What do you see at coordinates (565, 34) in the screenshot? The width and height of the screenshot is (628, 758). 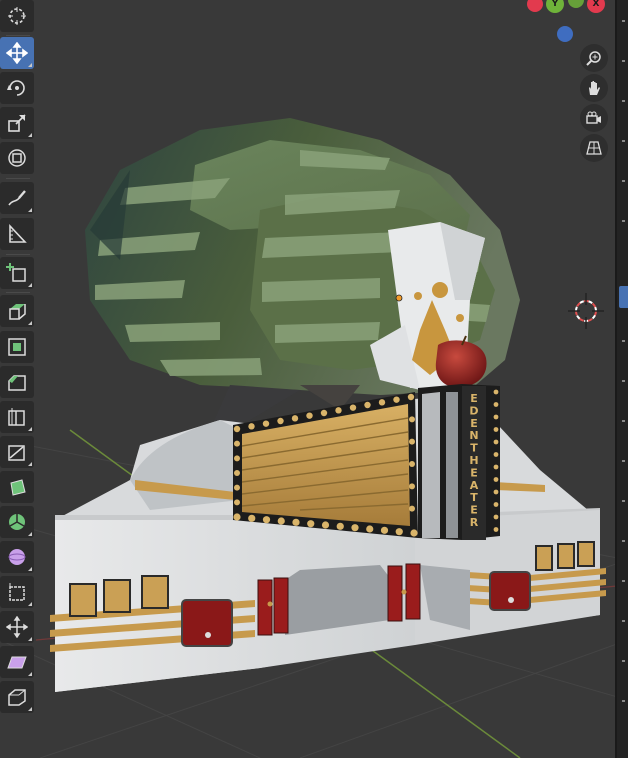 I see `gizmo-neg-z` at bounding box center [565, 34].